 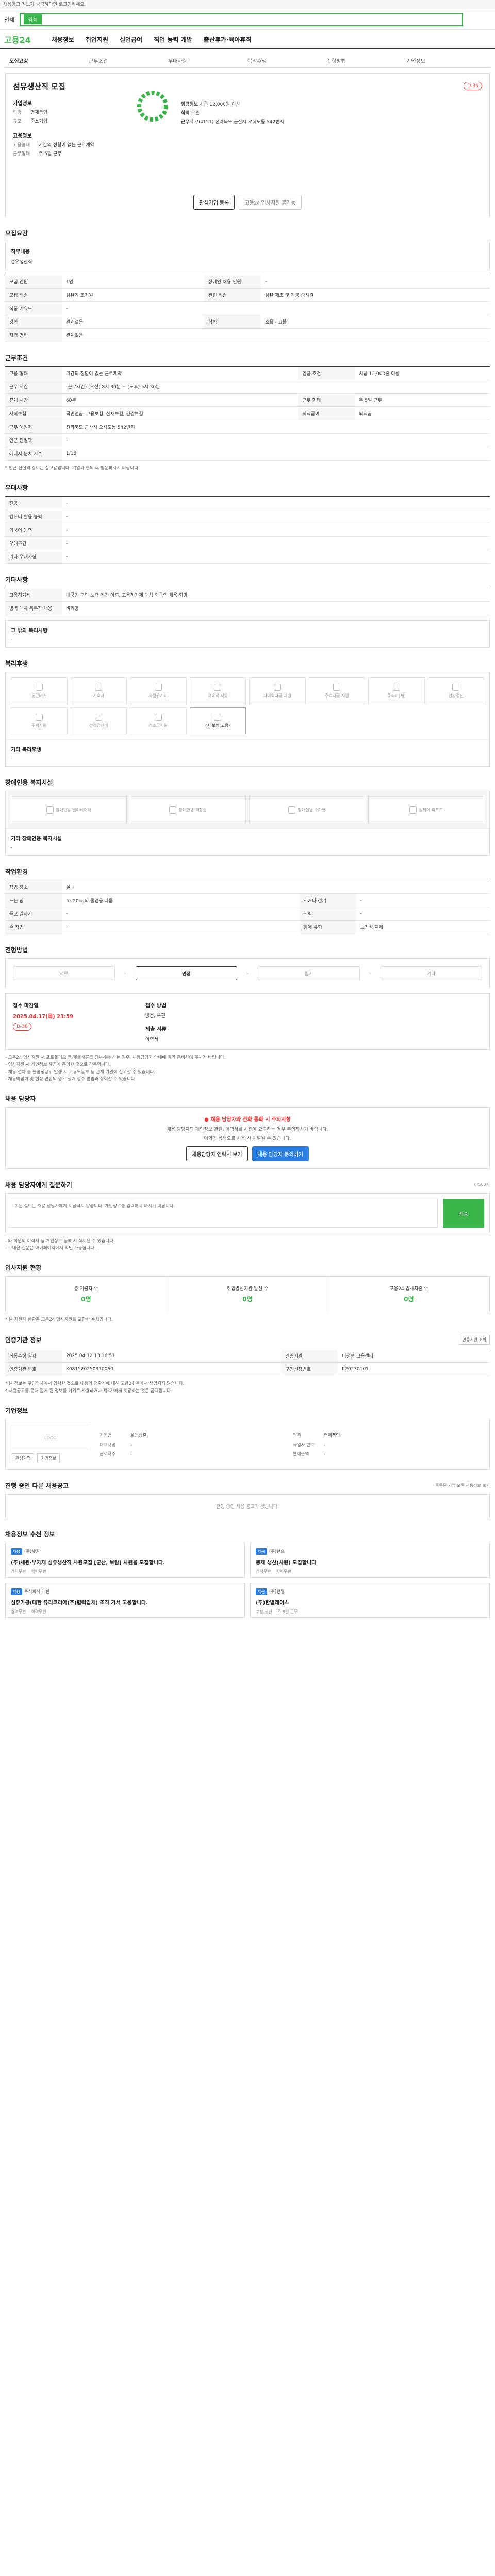 What do you see at coordinates (474, 1340) in the screenshot?
I see `info-lookup-button: 인증기관 조회` at bounding box center [474, 1340].